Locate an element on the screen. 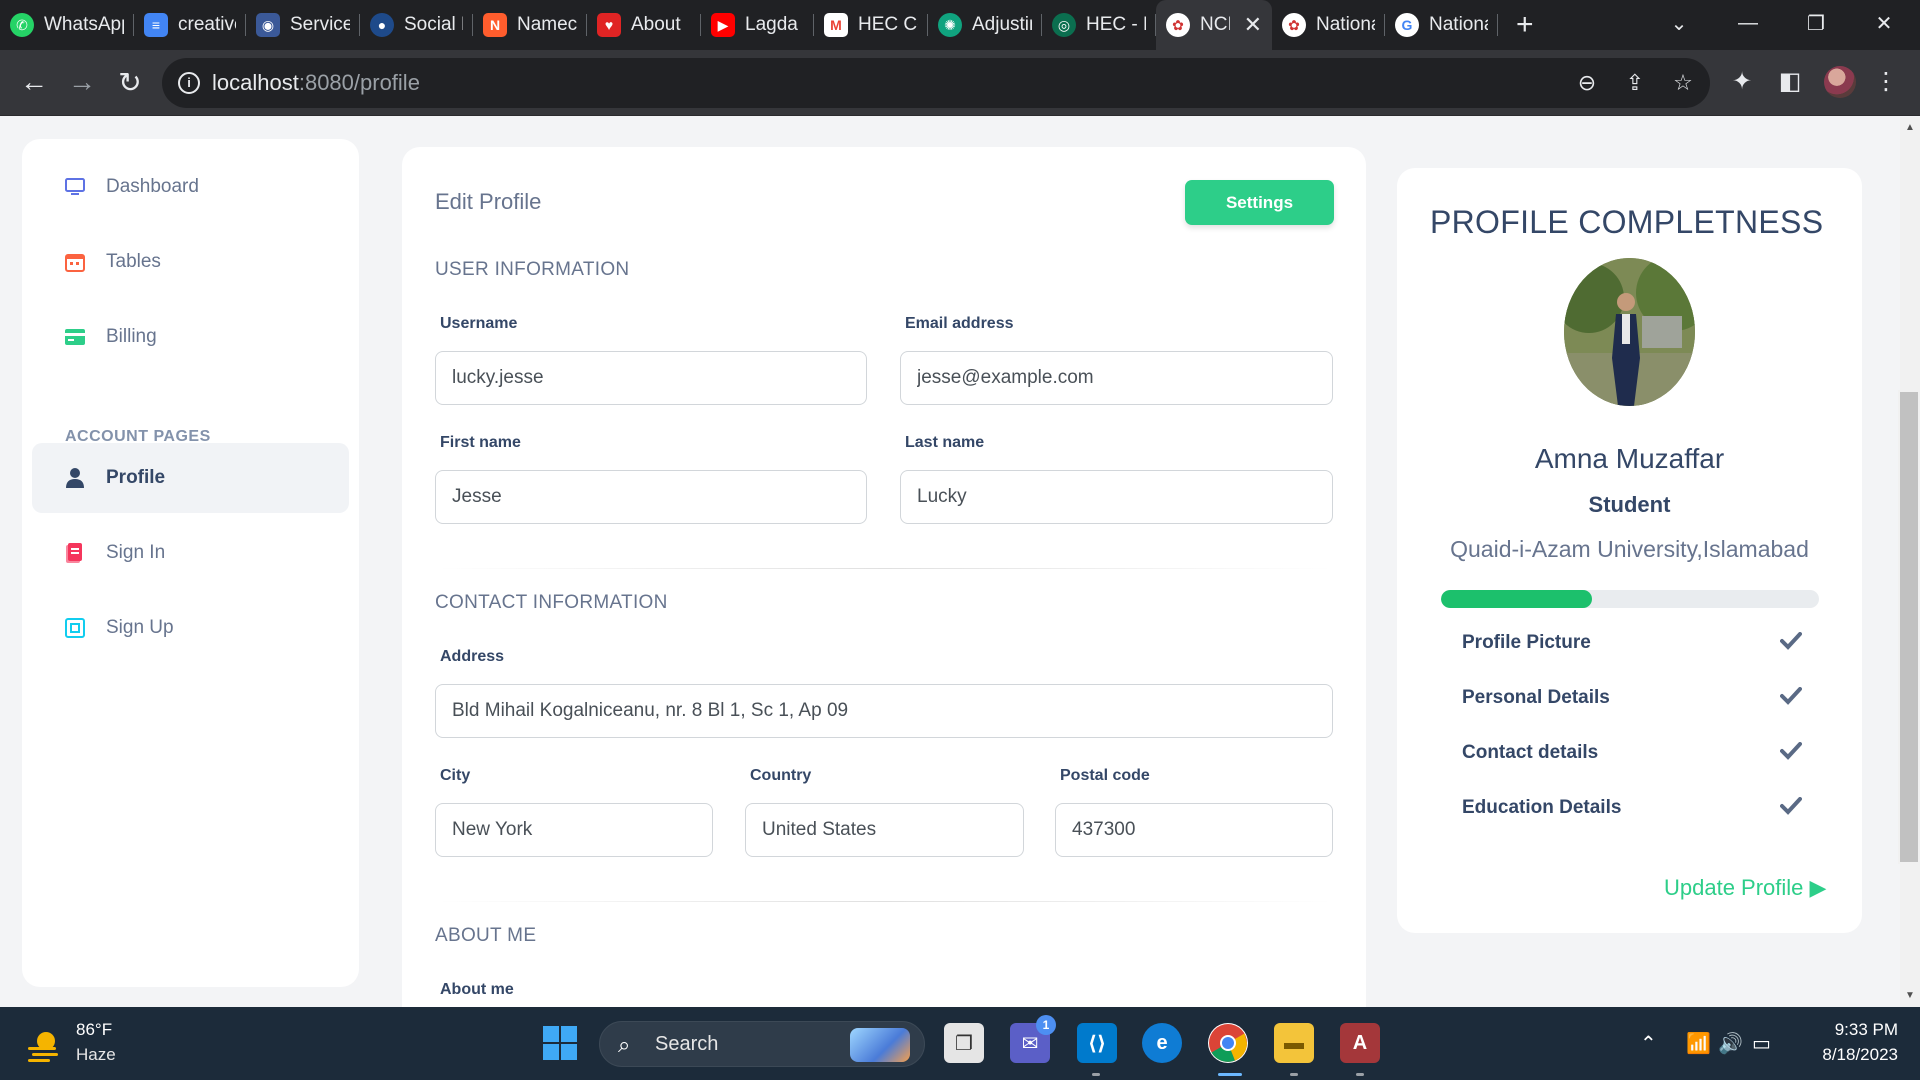 The height and width of the screenshot is (1080, 1920). tab-about: ♥ About is located at coordinates (644, 25).